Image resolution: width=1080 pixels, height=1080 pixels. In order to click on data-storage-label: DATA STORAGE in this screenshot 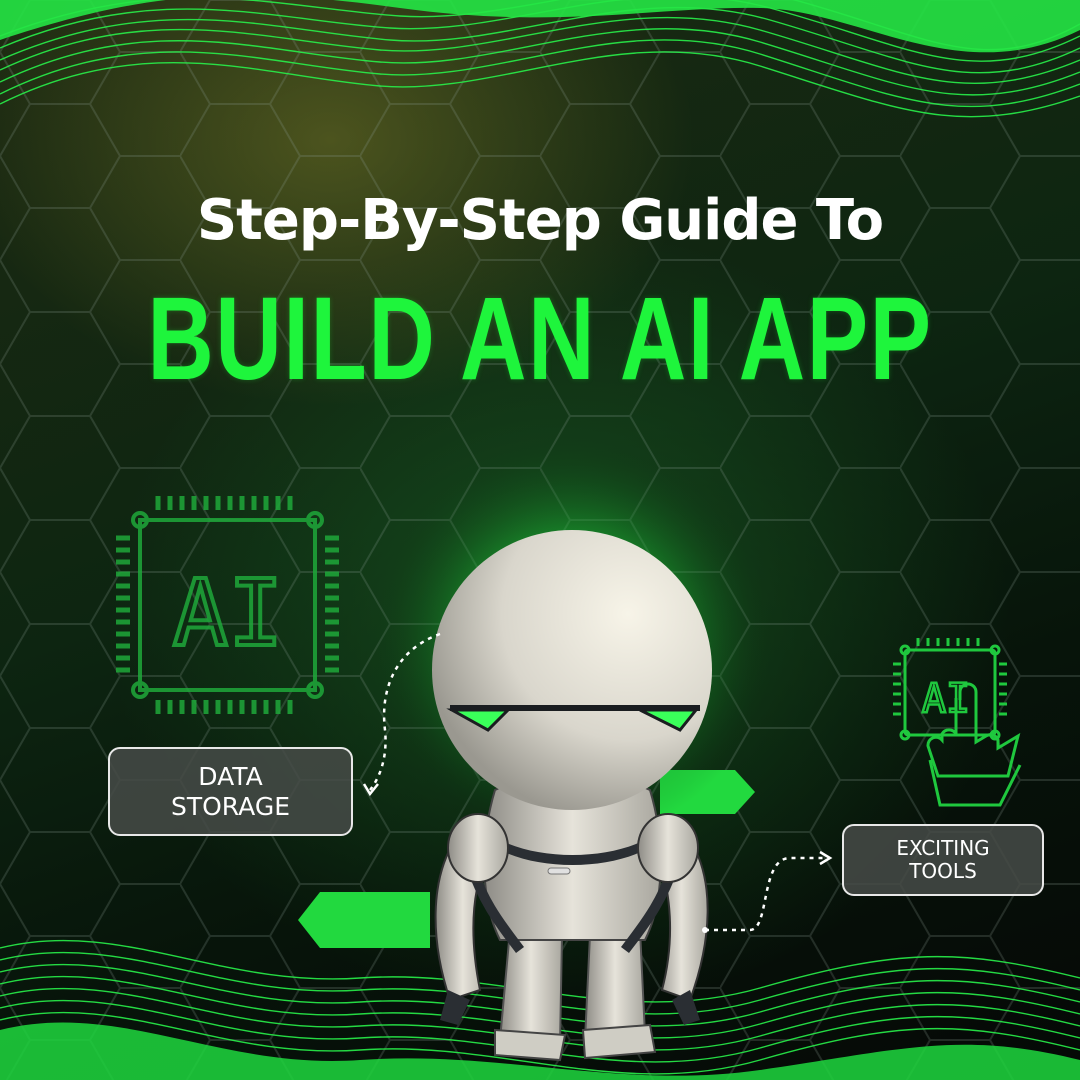, I will do `click(230, 791)`.